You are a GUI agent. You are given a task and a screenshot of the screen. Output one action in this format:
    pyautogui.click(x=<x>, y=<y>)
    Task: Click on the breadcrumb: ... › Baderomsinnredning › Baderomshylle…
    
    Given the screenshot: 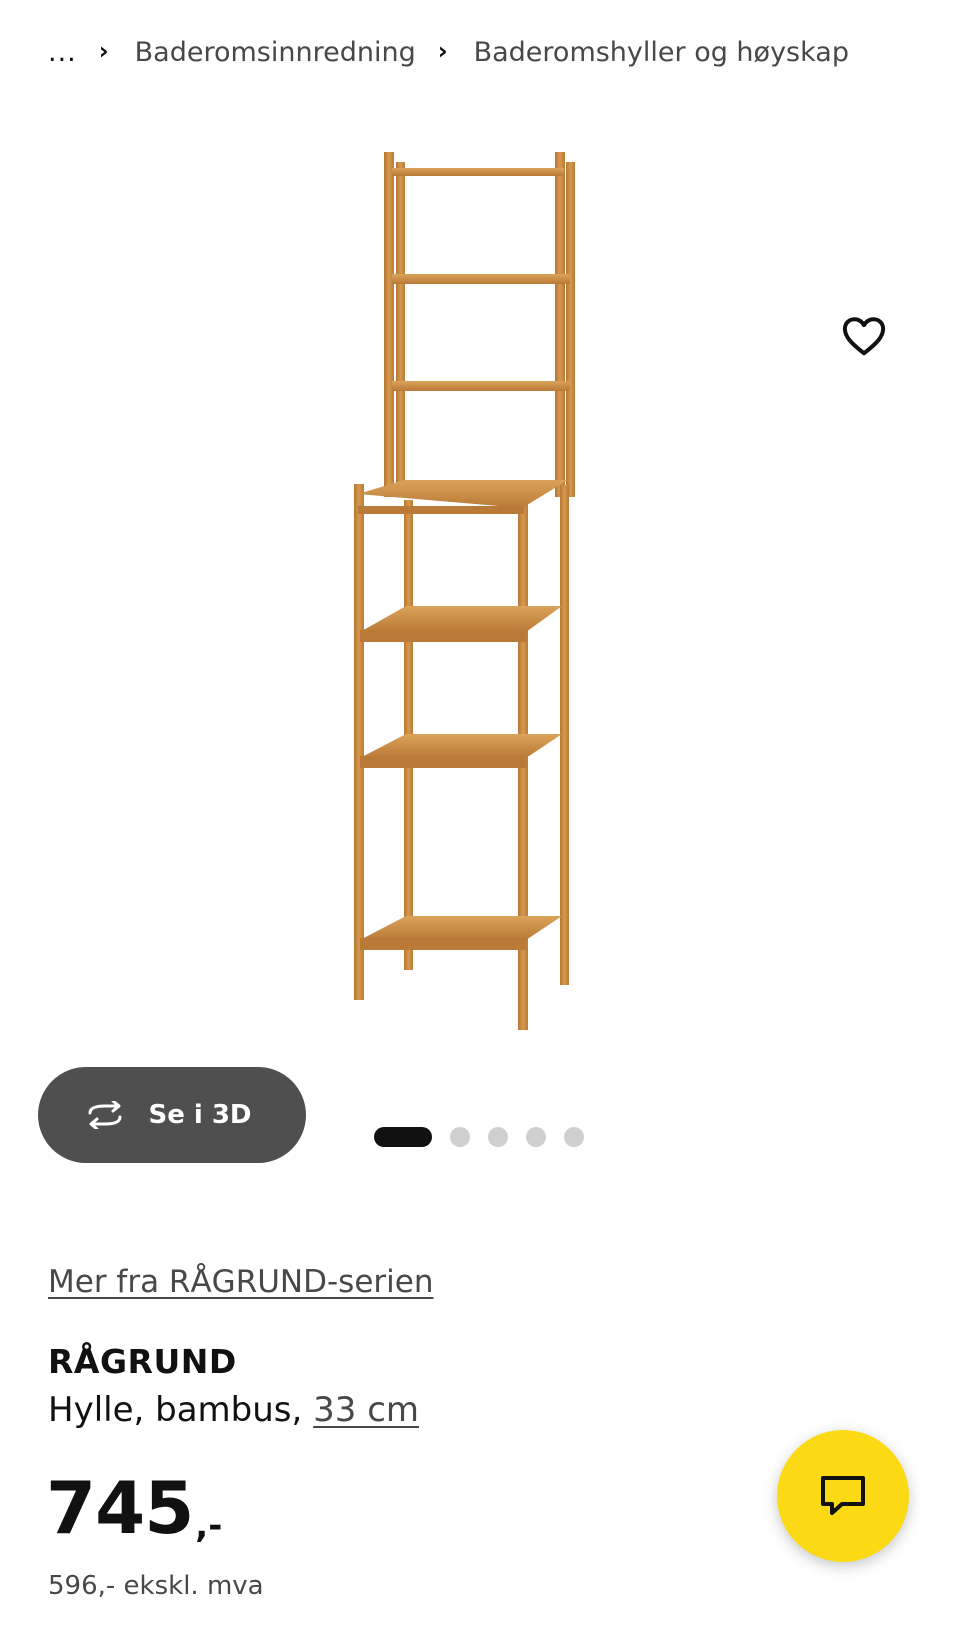 What is the action you would take?
    pyautogui.click(x=448, y=52)
    